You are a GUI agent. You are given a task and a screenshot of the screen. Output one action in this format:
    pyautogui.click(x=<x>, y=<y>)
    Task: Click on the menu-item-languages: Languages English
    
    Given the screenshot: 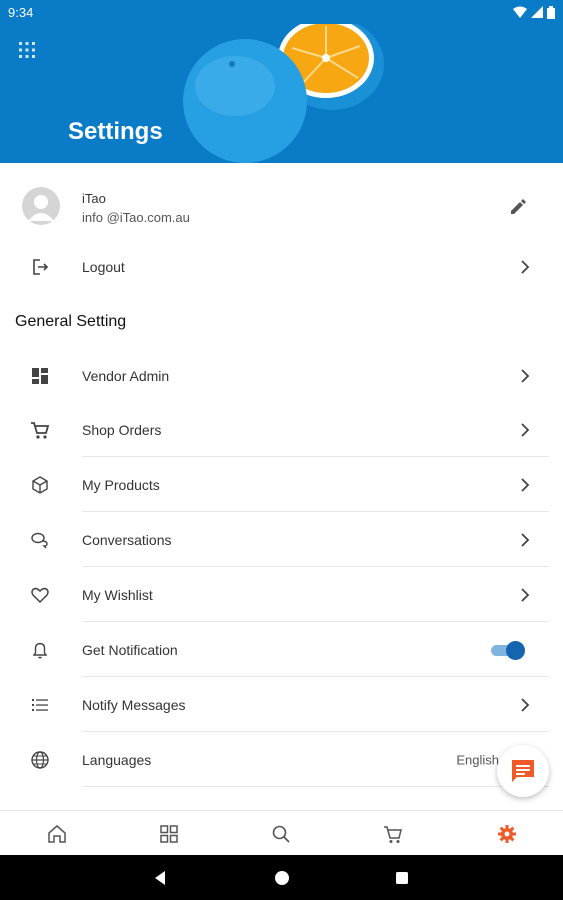 What is the action you would take?
    pyautogui.click(x=281, y=759)
    